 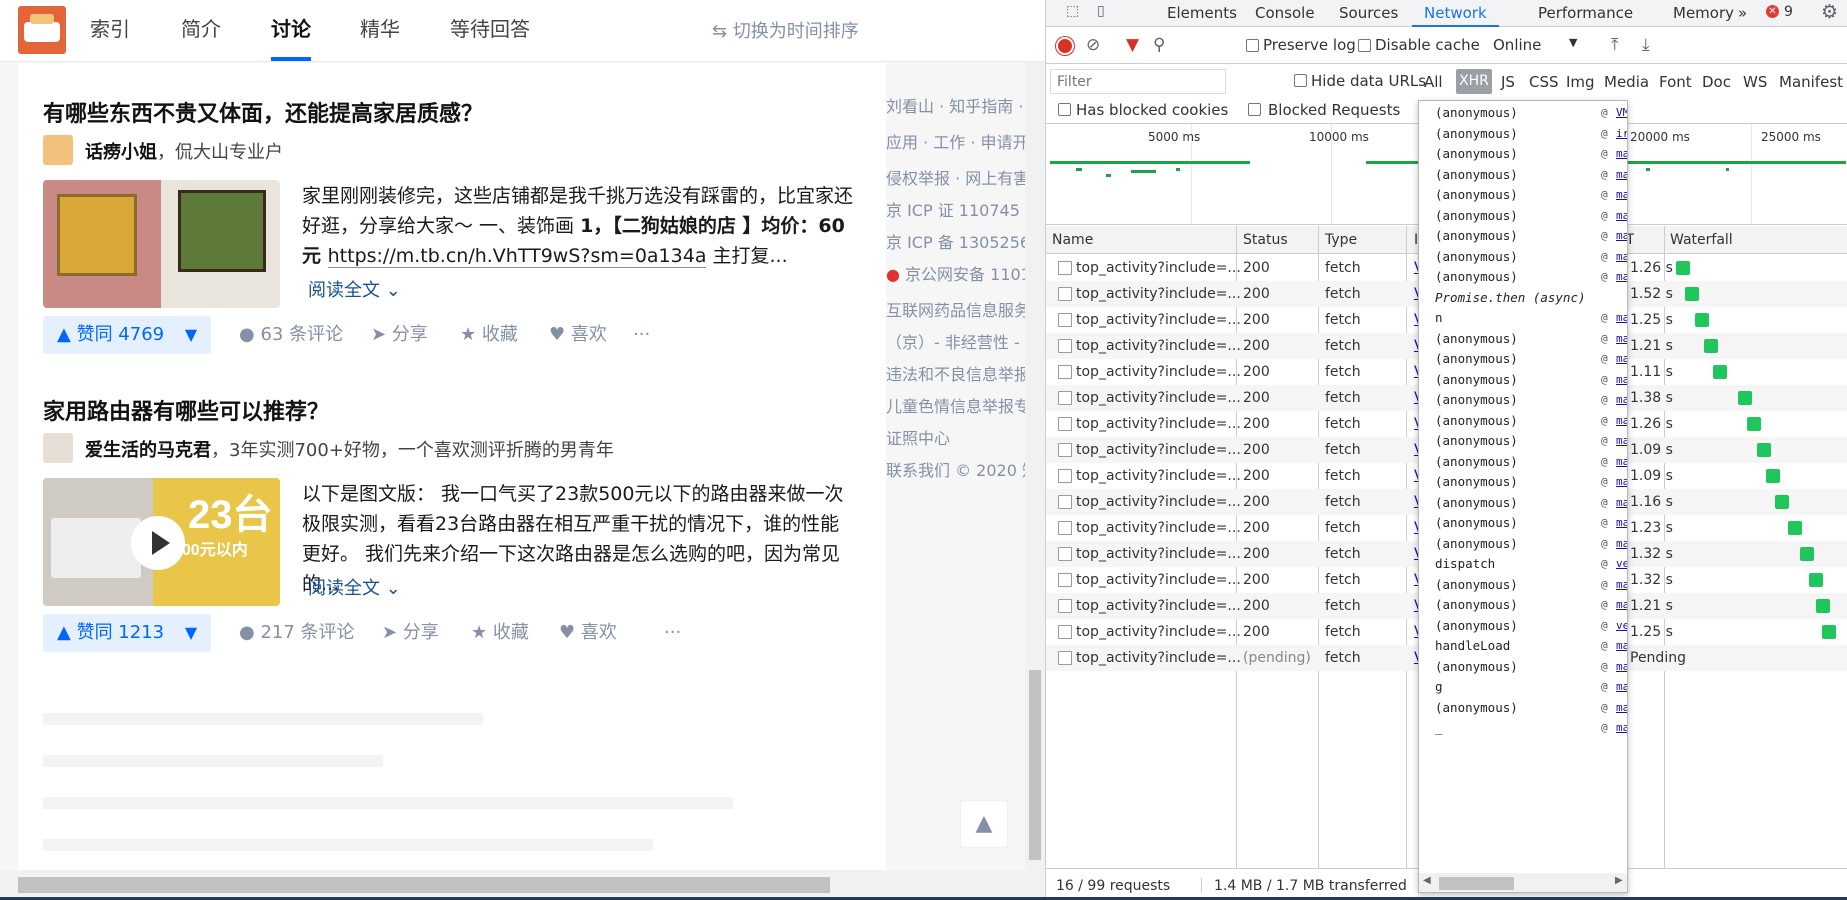 What do you see at coordinates (191, 633) in the screenshot?
I see `downvote-button: ▼` at bounding box center [191, 633].